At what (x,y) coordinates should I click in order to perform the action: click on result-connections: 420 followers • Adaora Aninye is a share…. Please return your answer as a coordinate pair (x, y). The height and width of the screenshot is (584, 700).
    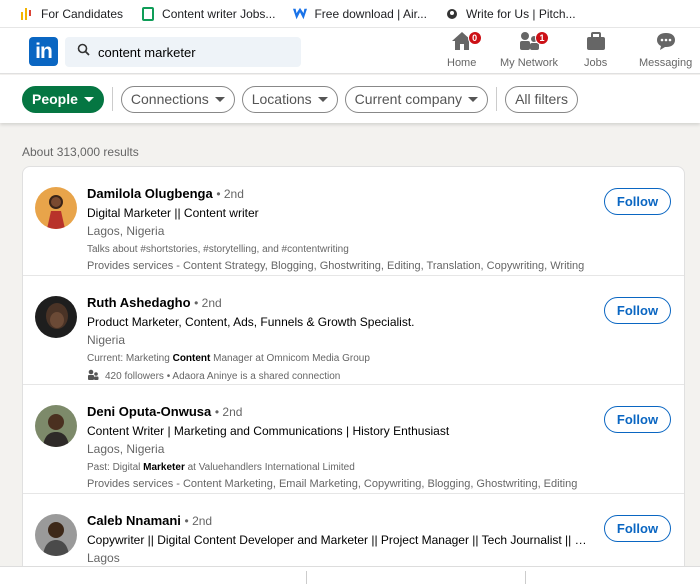
    Looking at the image, I should click on (337, 376).